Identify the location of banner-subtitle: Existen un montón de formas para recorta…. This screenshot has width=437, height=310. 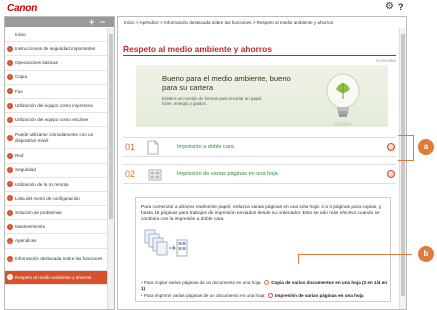
(212, 101).